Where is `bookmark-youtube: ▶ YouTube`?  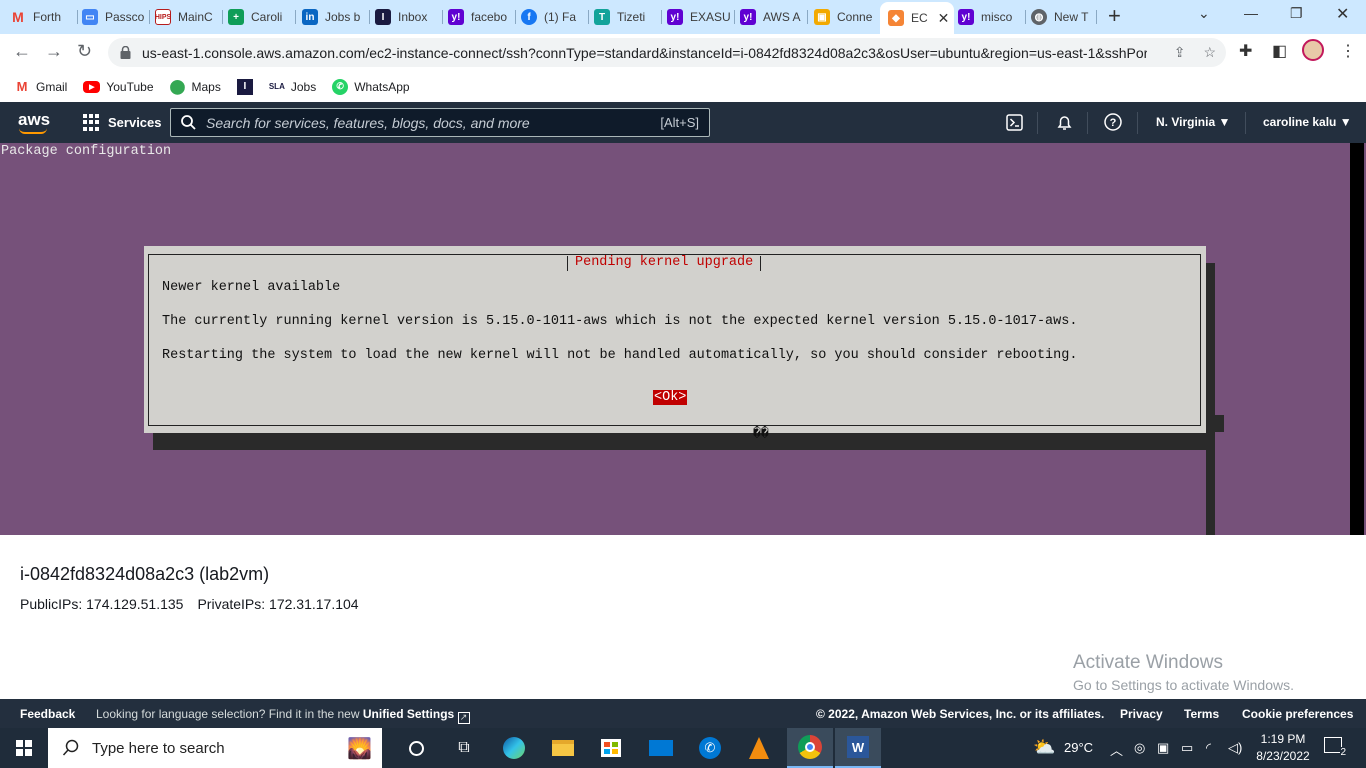
bookmark-youtube: ▶ YouTube is located at coordinates (118, 86).